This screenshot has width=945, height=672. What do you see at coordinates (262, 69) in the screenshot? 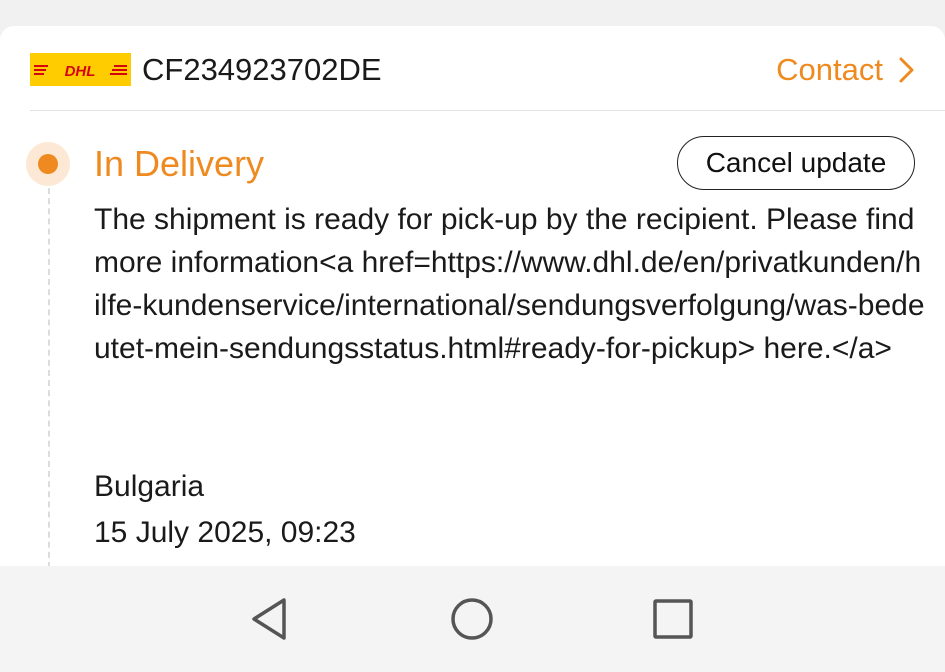
I see `tracking-number: CF234923702DE` at bounding box center [262, 69].